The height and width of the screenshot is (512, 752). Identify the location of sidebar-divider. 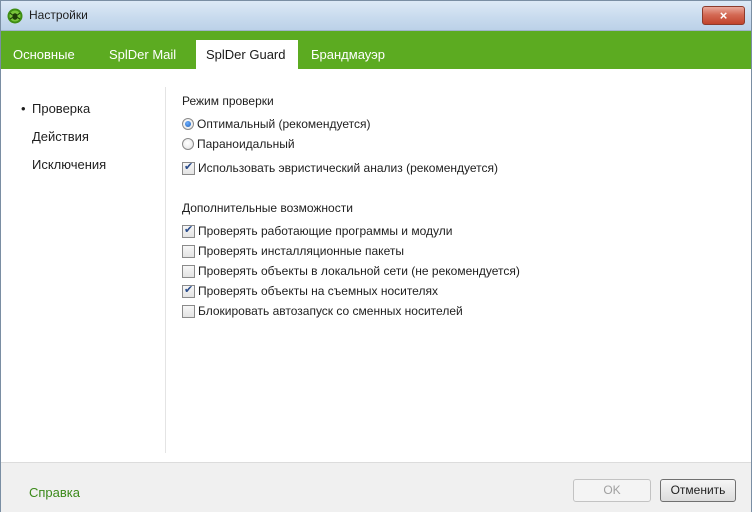
(165, 270).